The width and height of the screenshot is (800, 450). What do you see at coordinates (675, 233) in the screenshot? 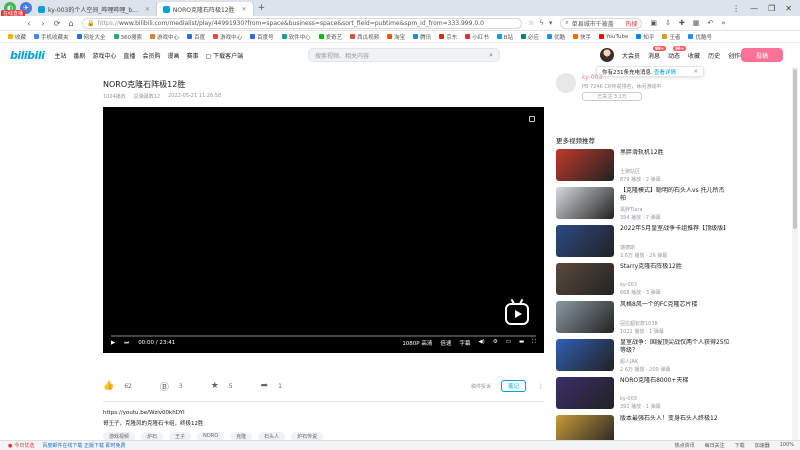
I see `recommend-title: 2022年5月皇室战争卡组推荐【顶级版】` at bounding box center [675, 233].